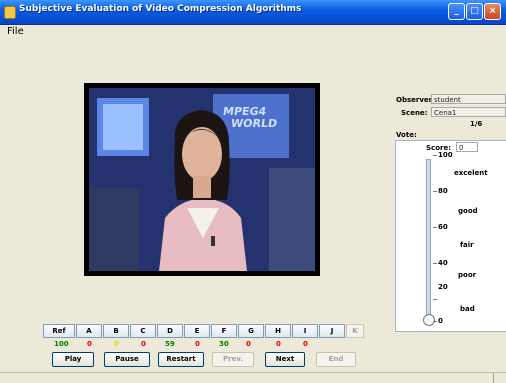  Describe the element at coordinates (445, 155) in the screenshot. I see `tick-label-100: 100` at that location.